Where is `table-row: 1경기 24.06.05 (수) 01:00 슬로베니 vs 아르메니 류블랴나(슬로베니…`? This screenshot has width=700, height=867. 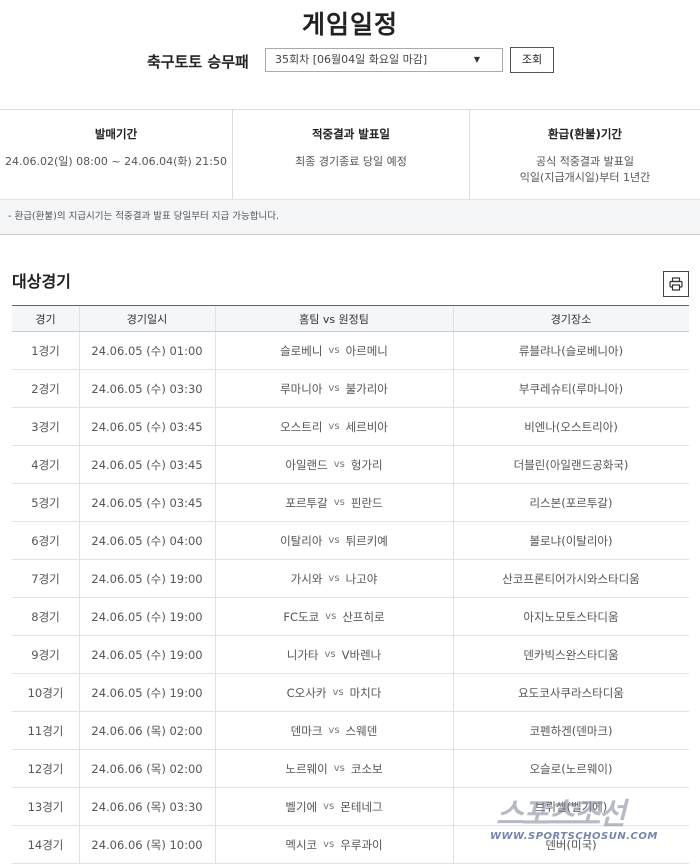 table-row: 1경기 24.06.05 (수) 01:00 슬로베니 vs 아르메니 류블랴나(슬로베니… is located at coordinates (350, 351).